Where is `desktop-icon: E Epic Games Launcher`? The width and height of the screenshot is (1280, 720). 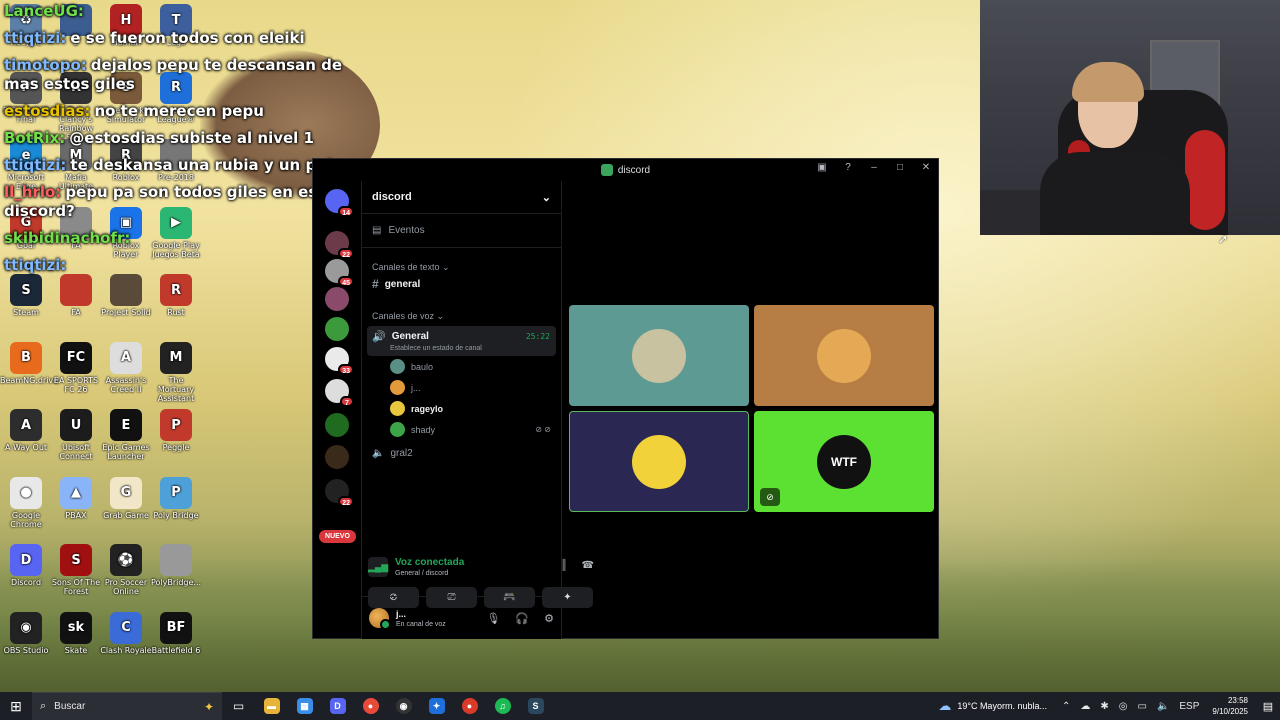
desktop-icon: E Epic Games Launcher is located at coordinates (126, 435).